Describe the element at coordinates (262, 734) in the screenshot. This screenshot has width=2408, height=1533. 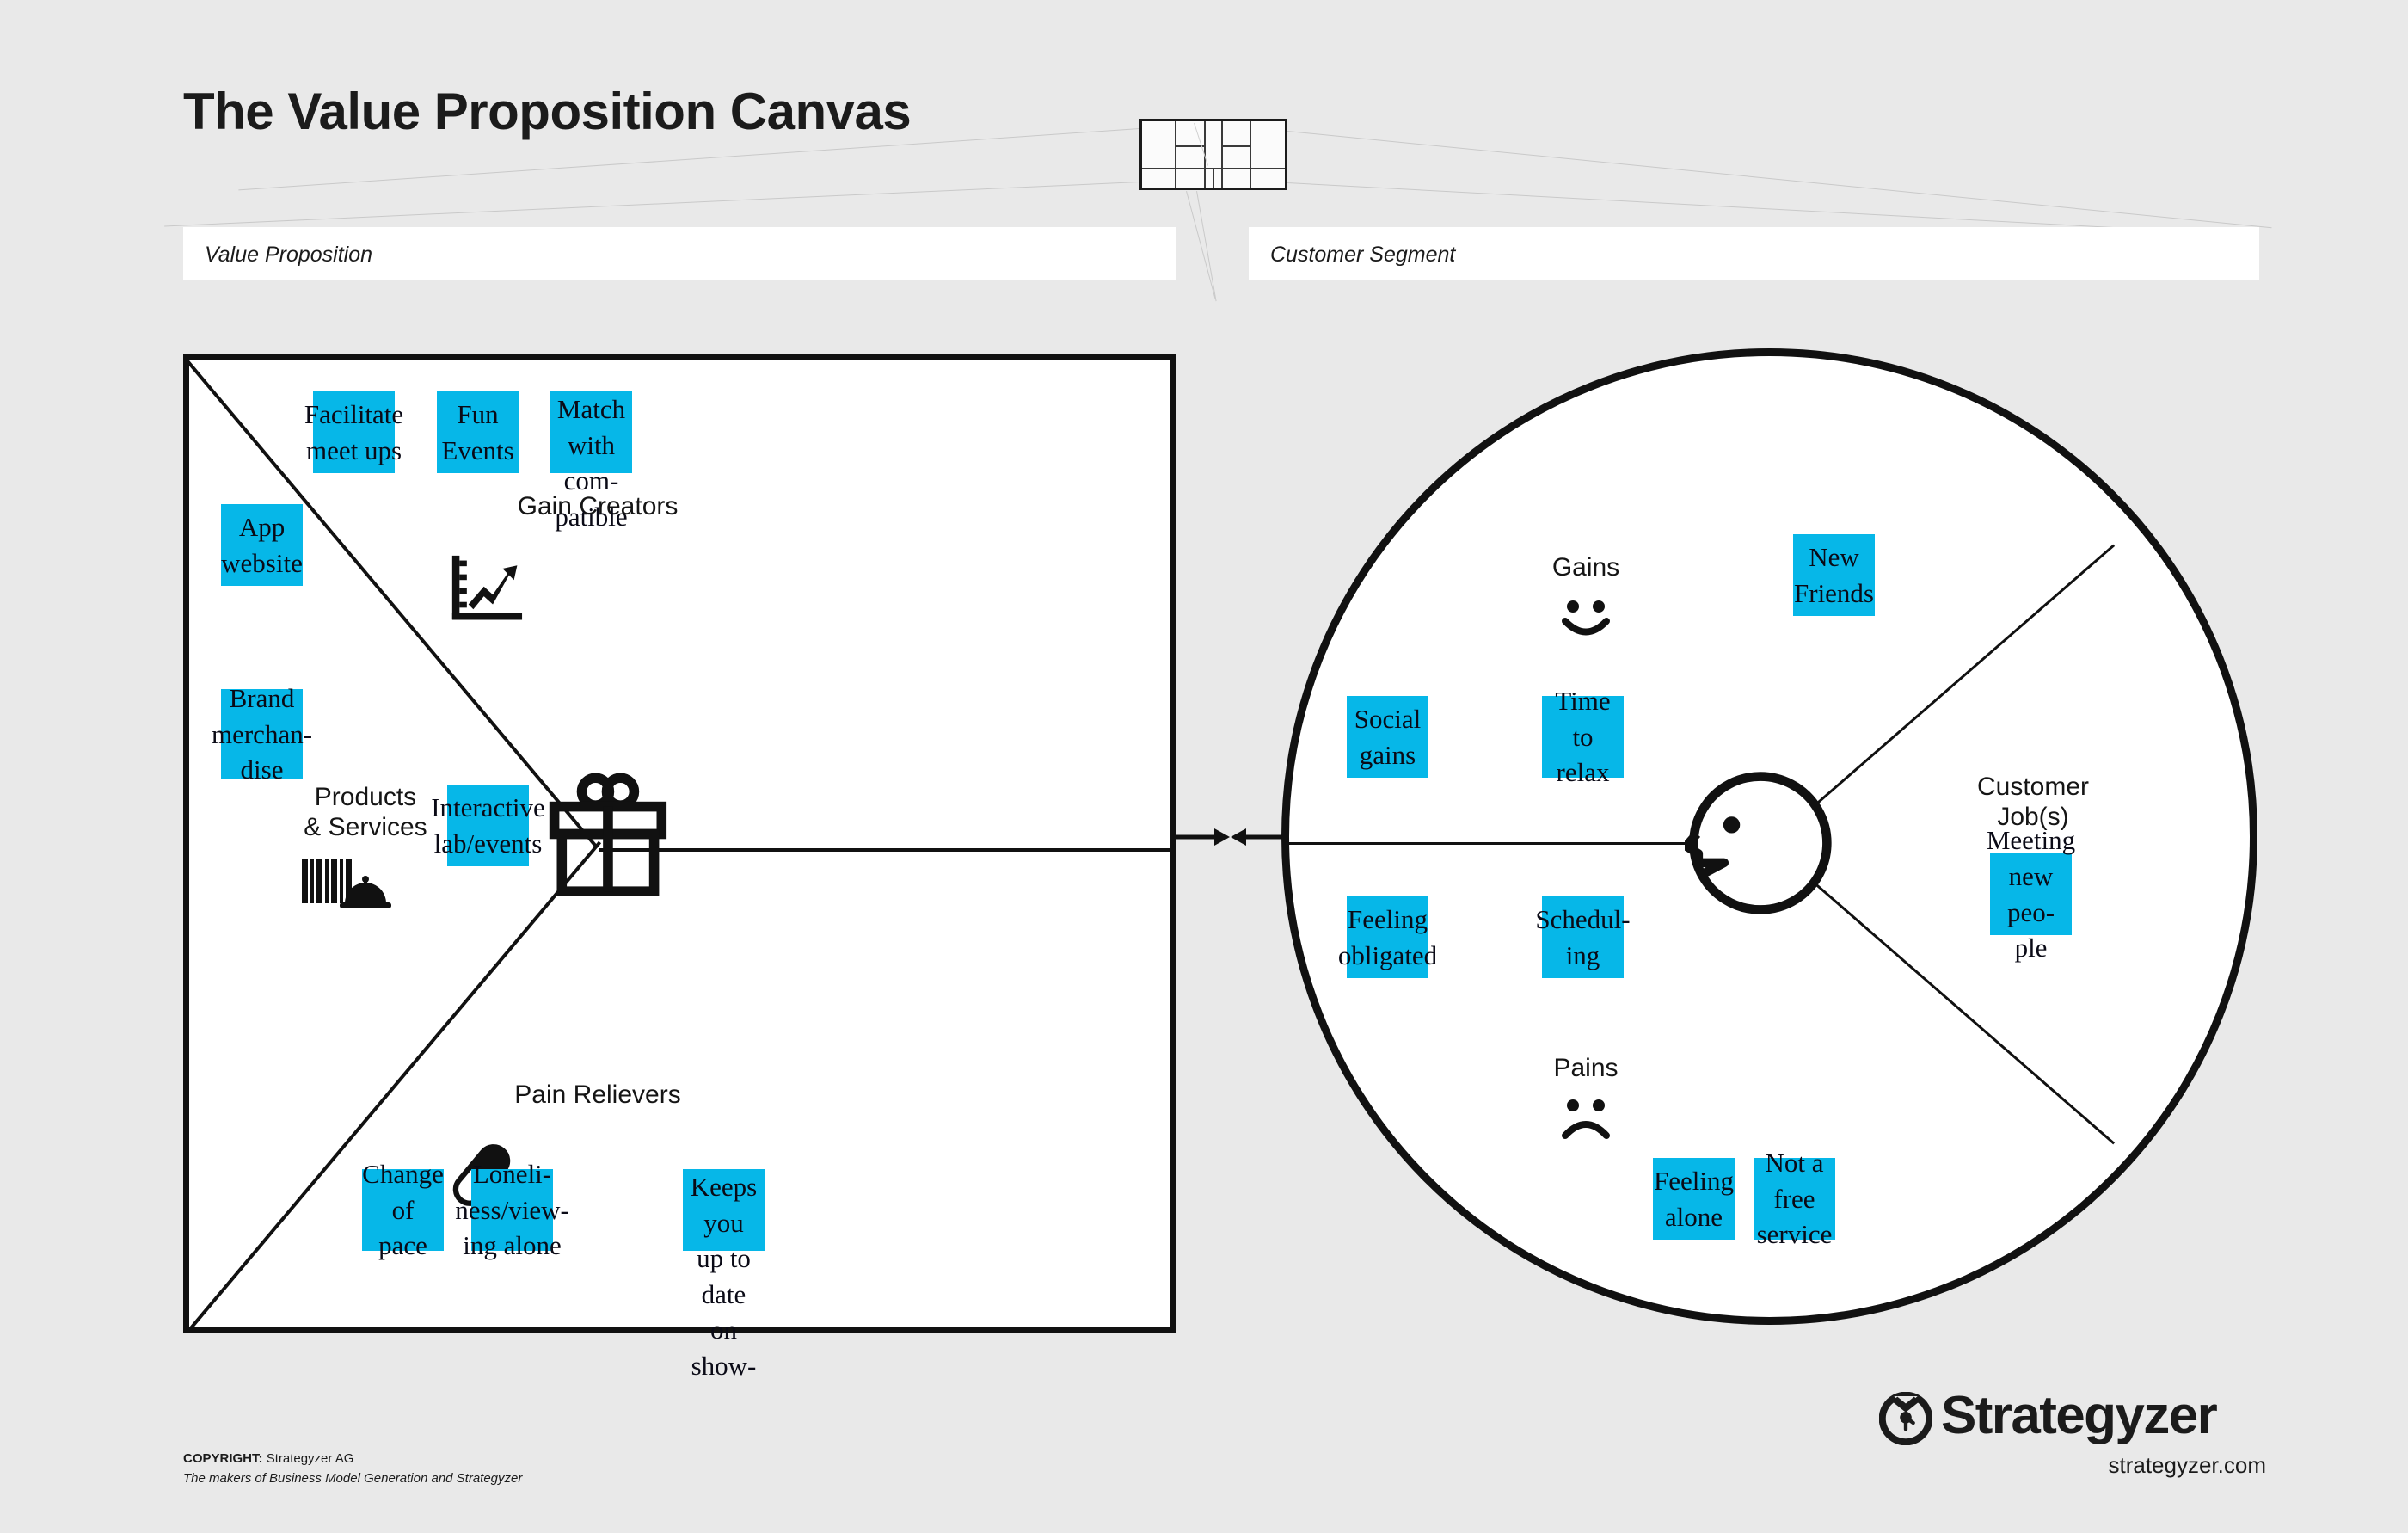
I see `sticky-note: Brand merchan- dise` at that location.